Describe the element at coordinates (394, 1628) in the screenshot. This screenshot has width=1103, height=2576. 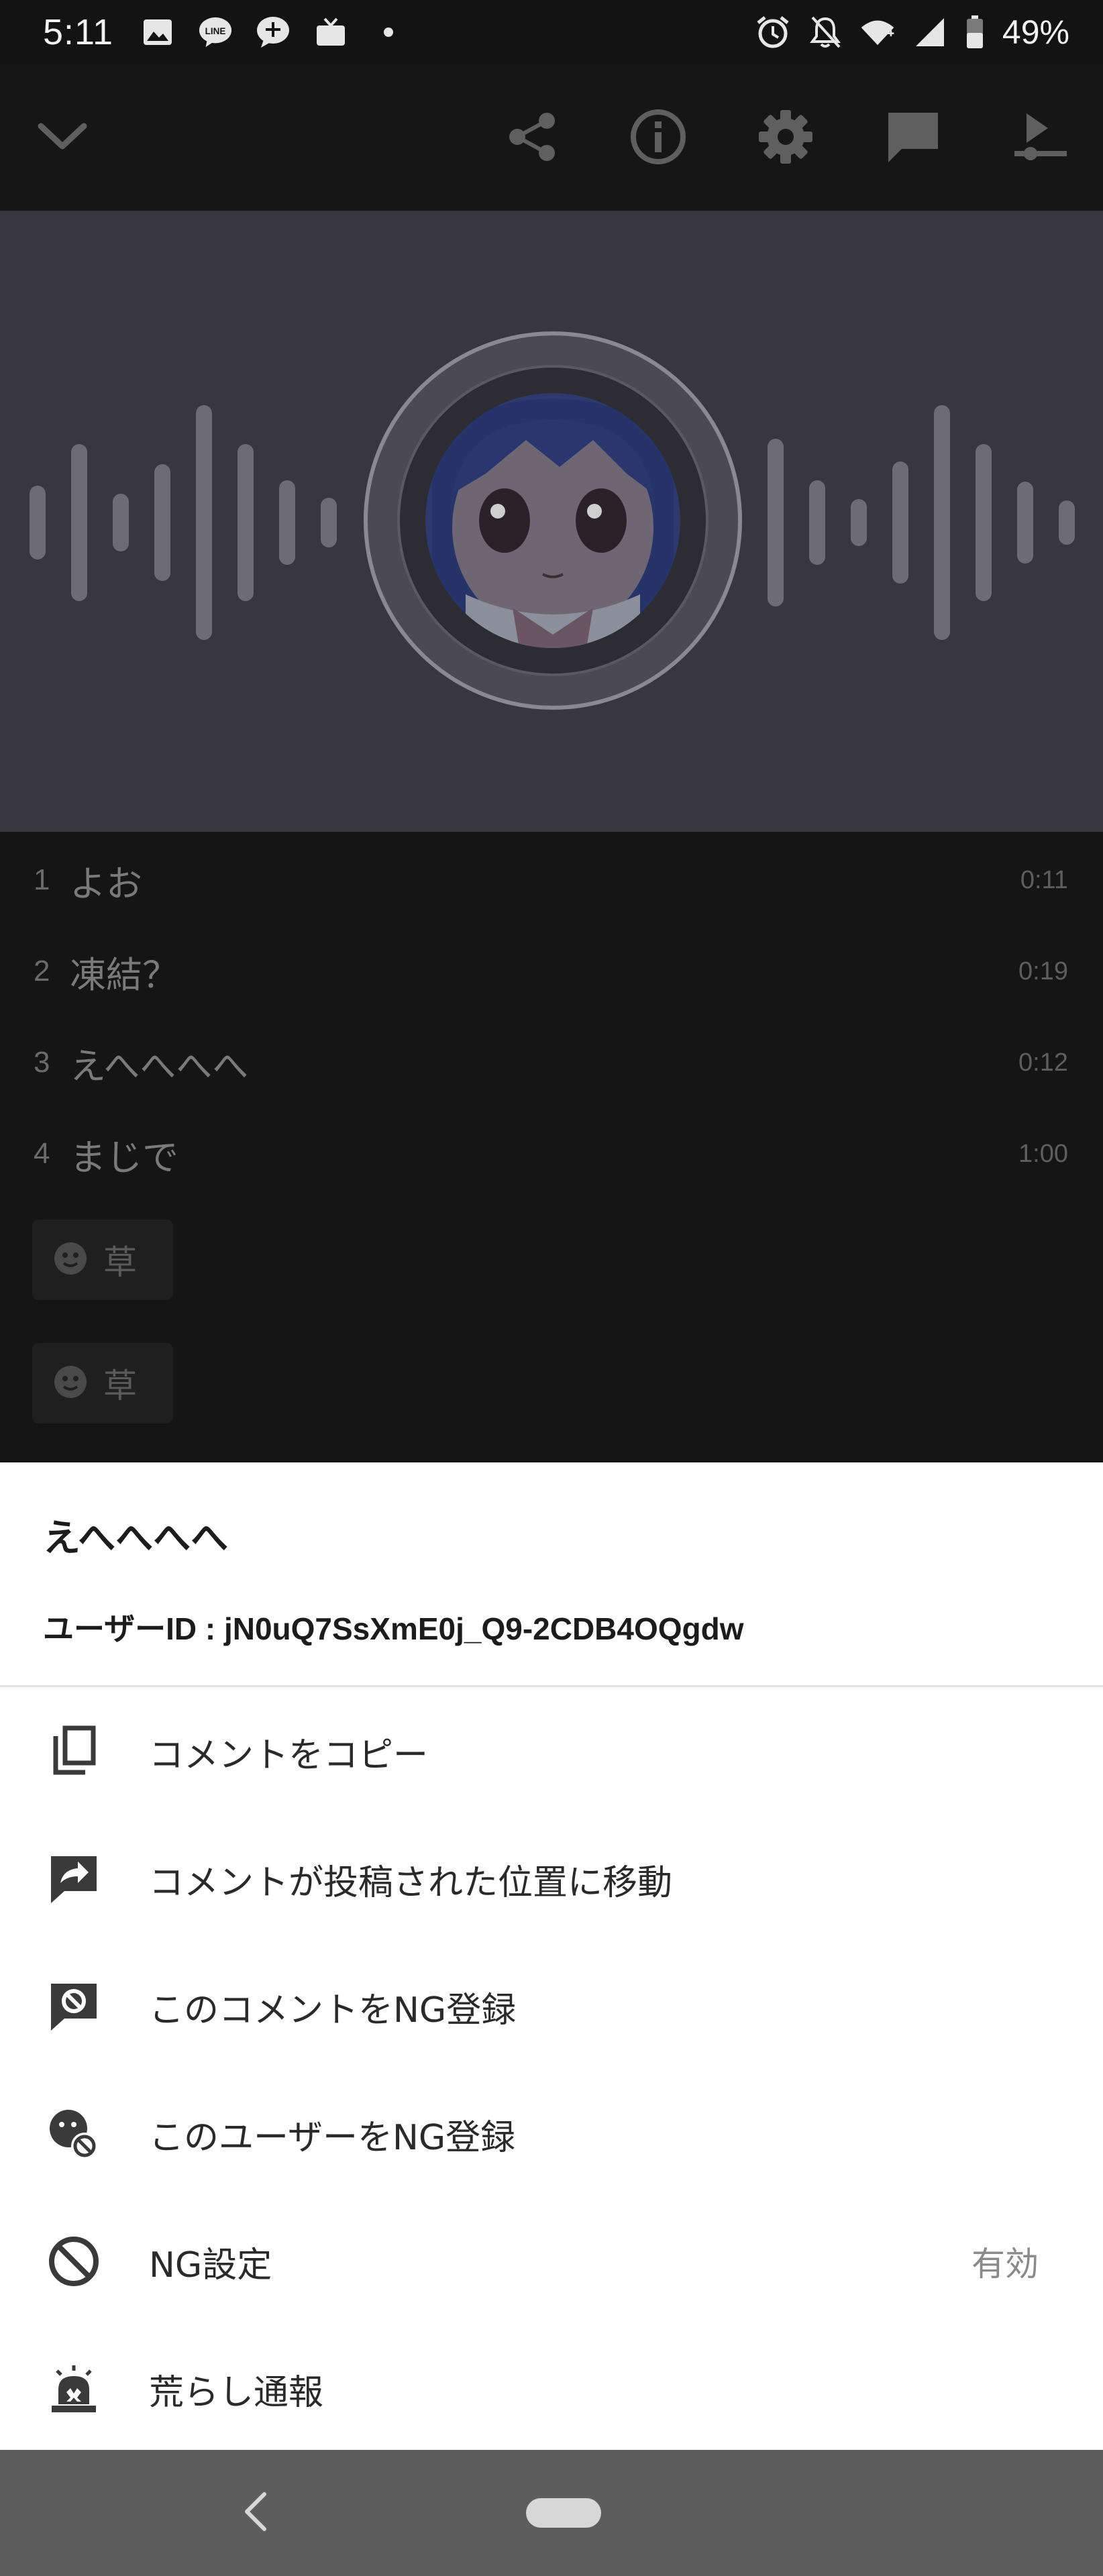
I see `user-id-text: ユーザーID : jN0uQ7SsXmE0j_Q9-2CDB4OQgdw` at that location.